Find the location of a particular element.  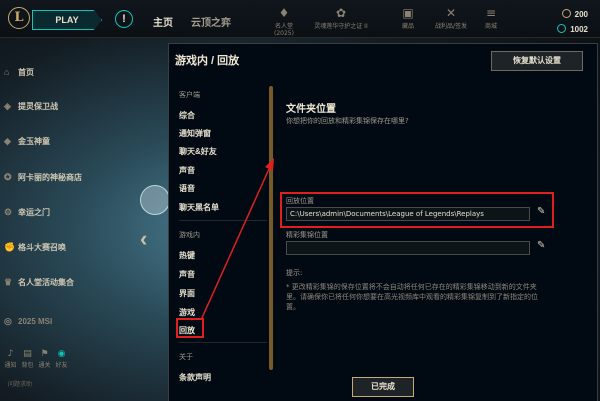

annotation-box-replay-field is located at coordinates (417, 210).